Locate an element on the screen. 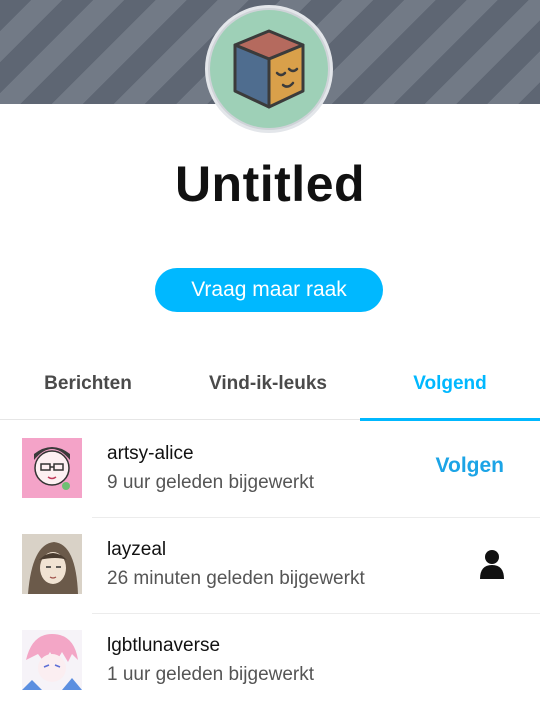 The image size is (540, 705). tab-likes: Vind-ik-leuks is located at coordinates (268, 388).